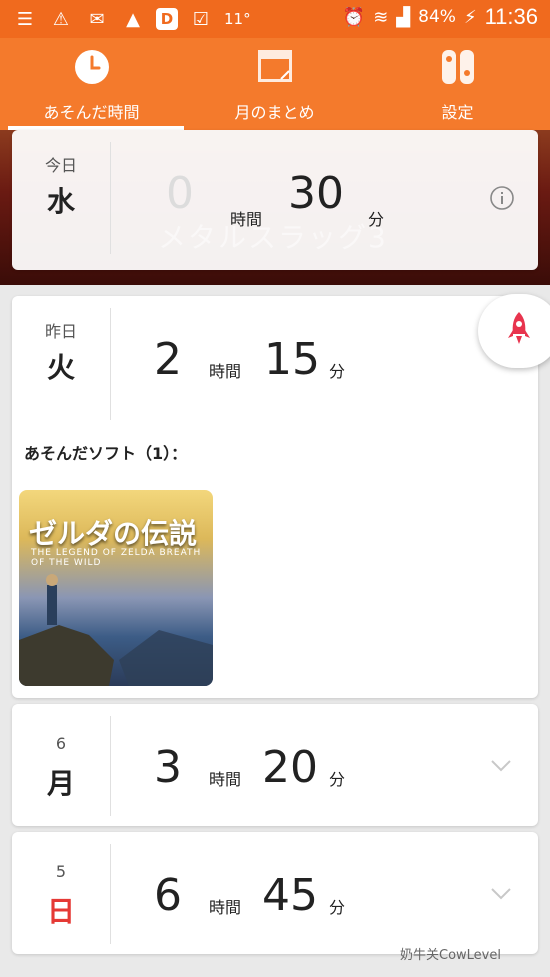 The height and width of the screenshot is (977, 550). Describe the element at coordinates (168, 895) in the screenshot. I see `hours-value: 6` at that location.